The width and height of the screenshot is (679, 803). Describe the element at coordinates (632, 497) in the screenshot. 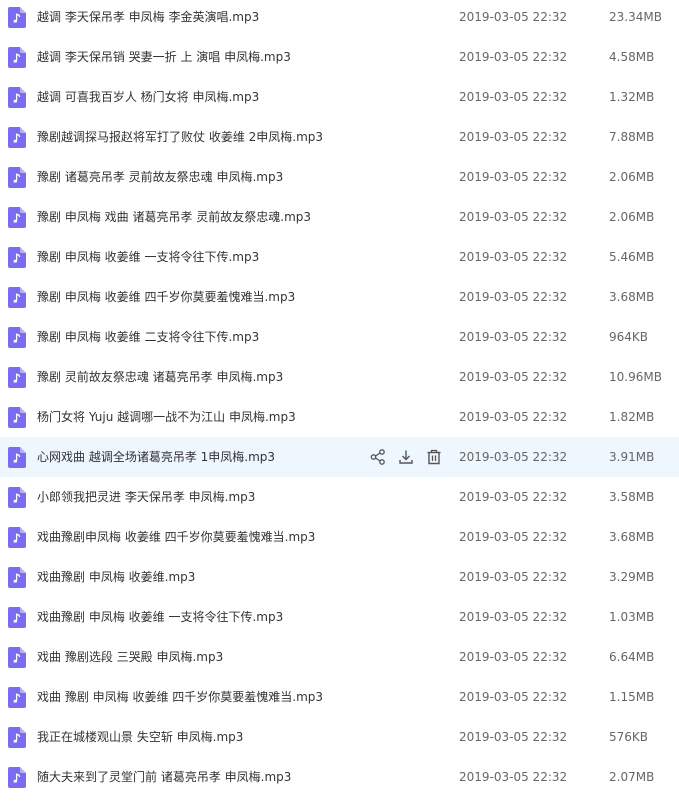

I see `file-size: 3.58MB` at that location.